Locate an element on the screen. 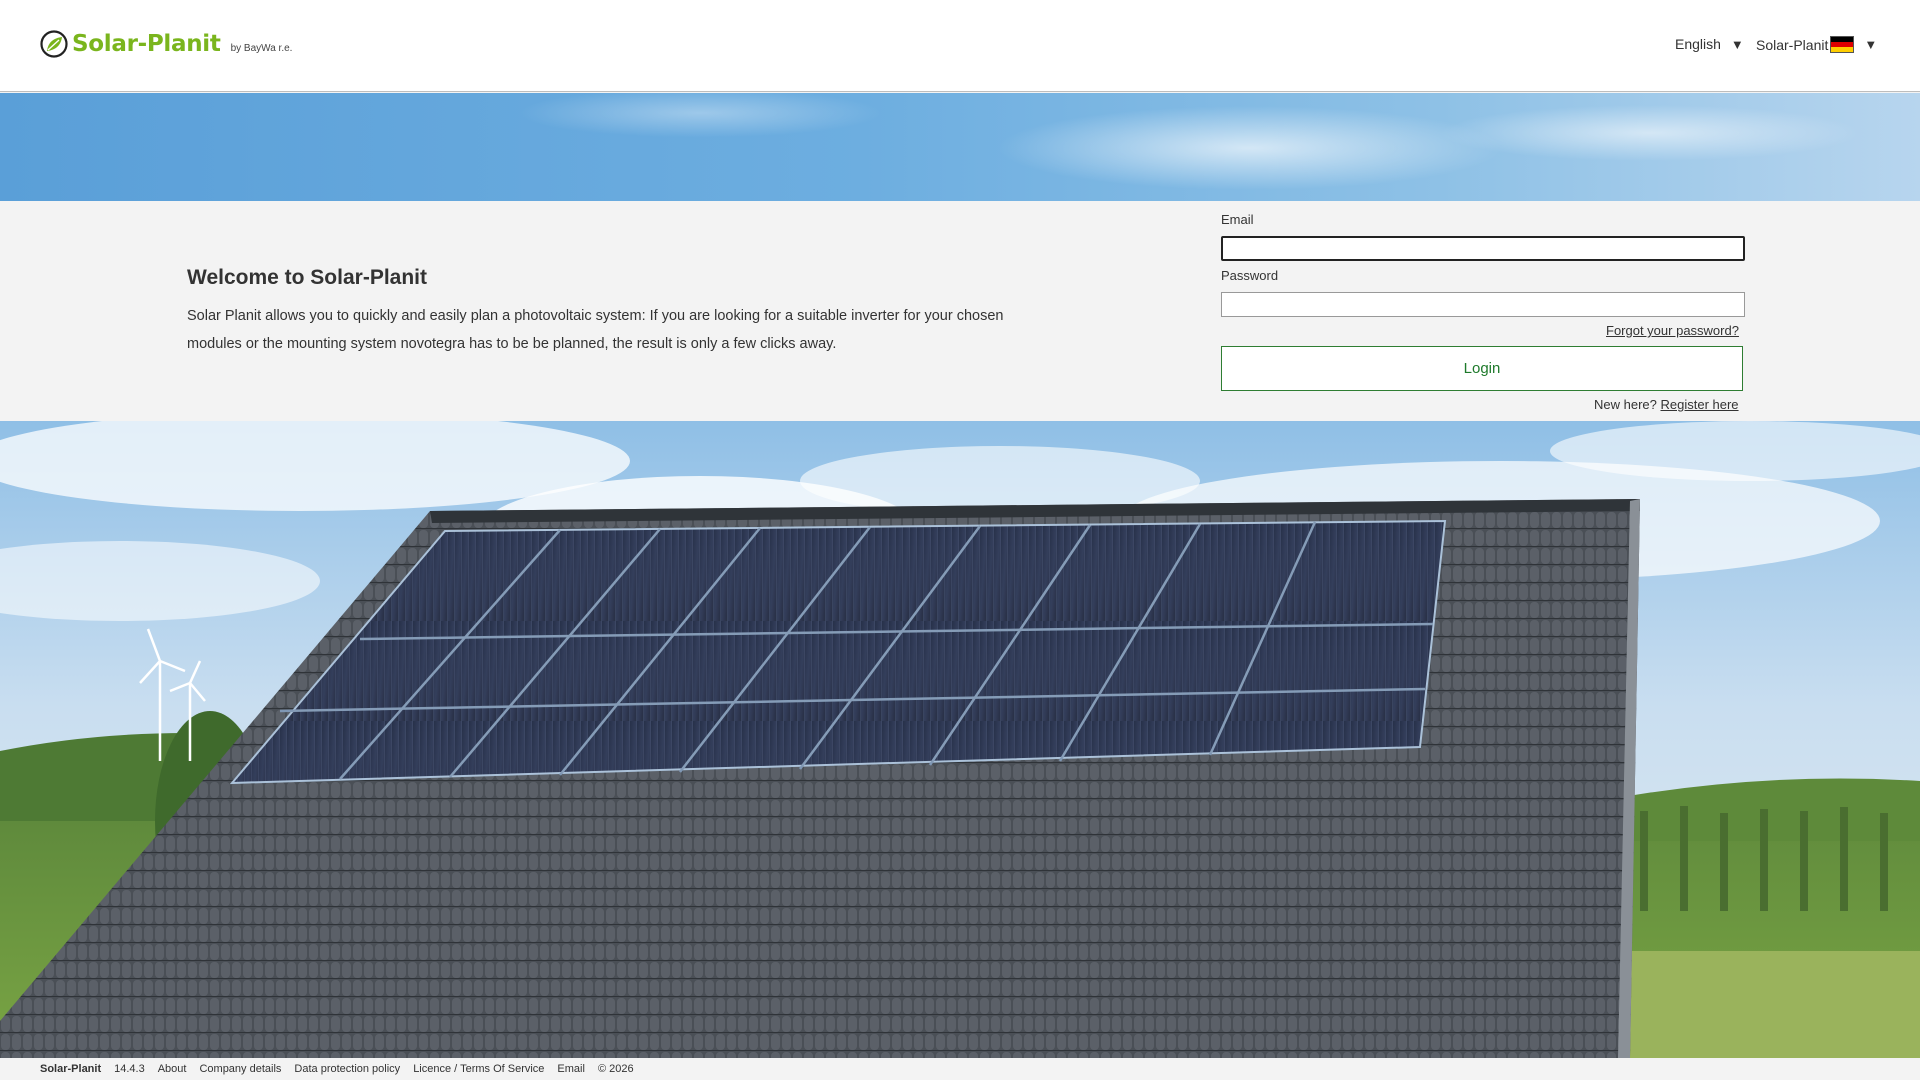  sky-banner is located at coordinates (960, 147).